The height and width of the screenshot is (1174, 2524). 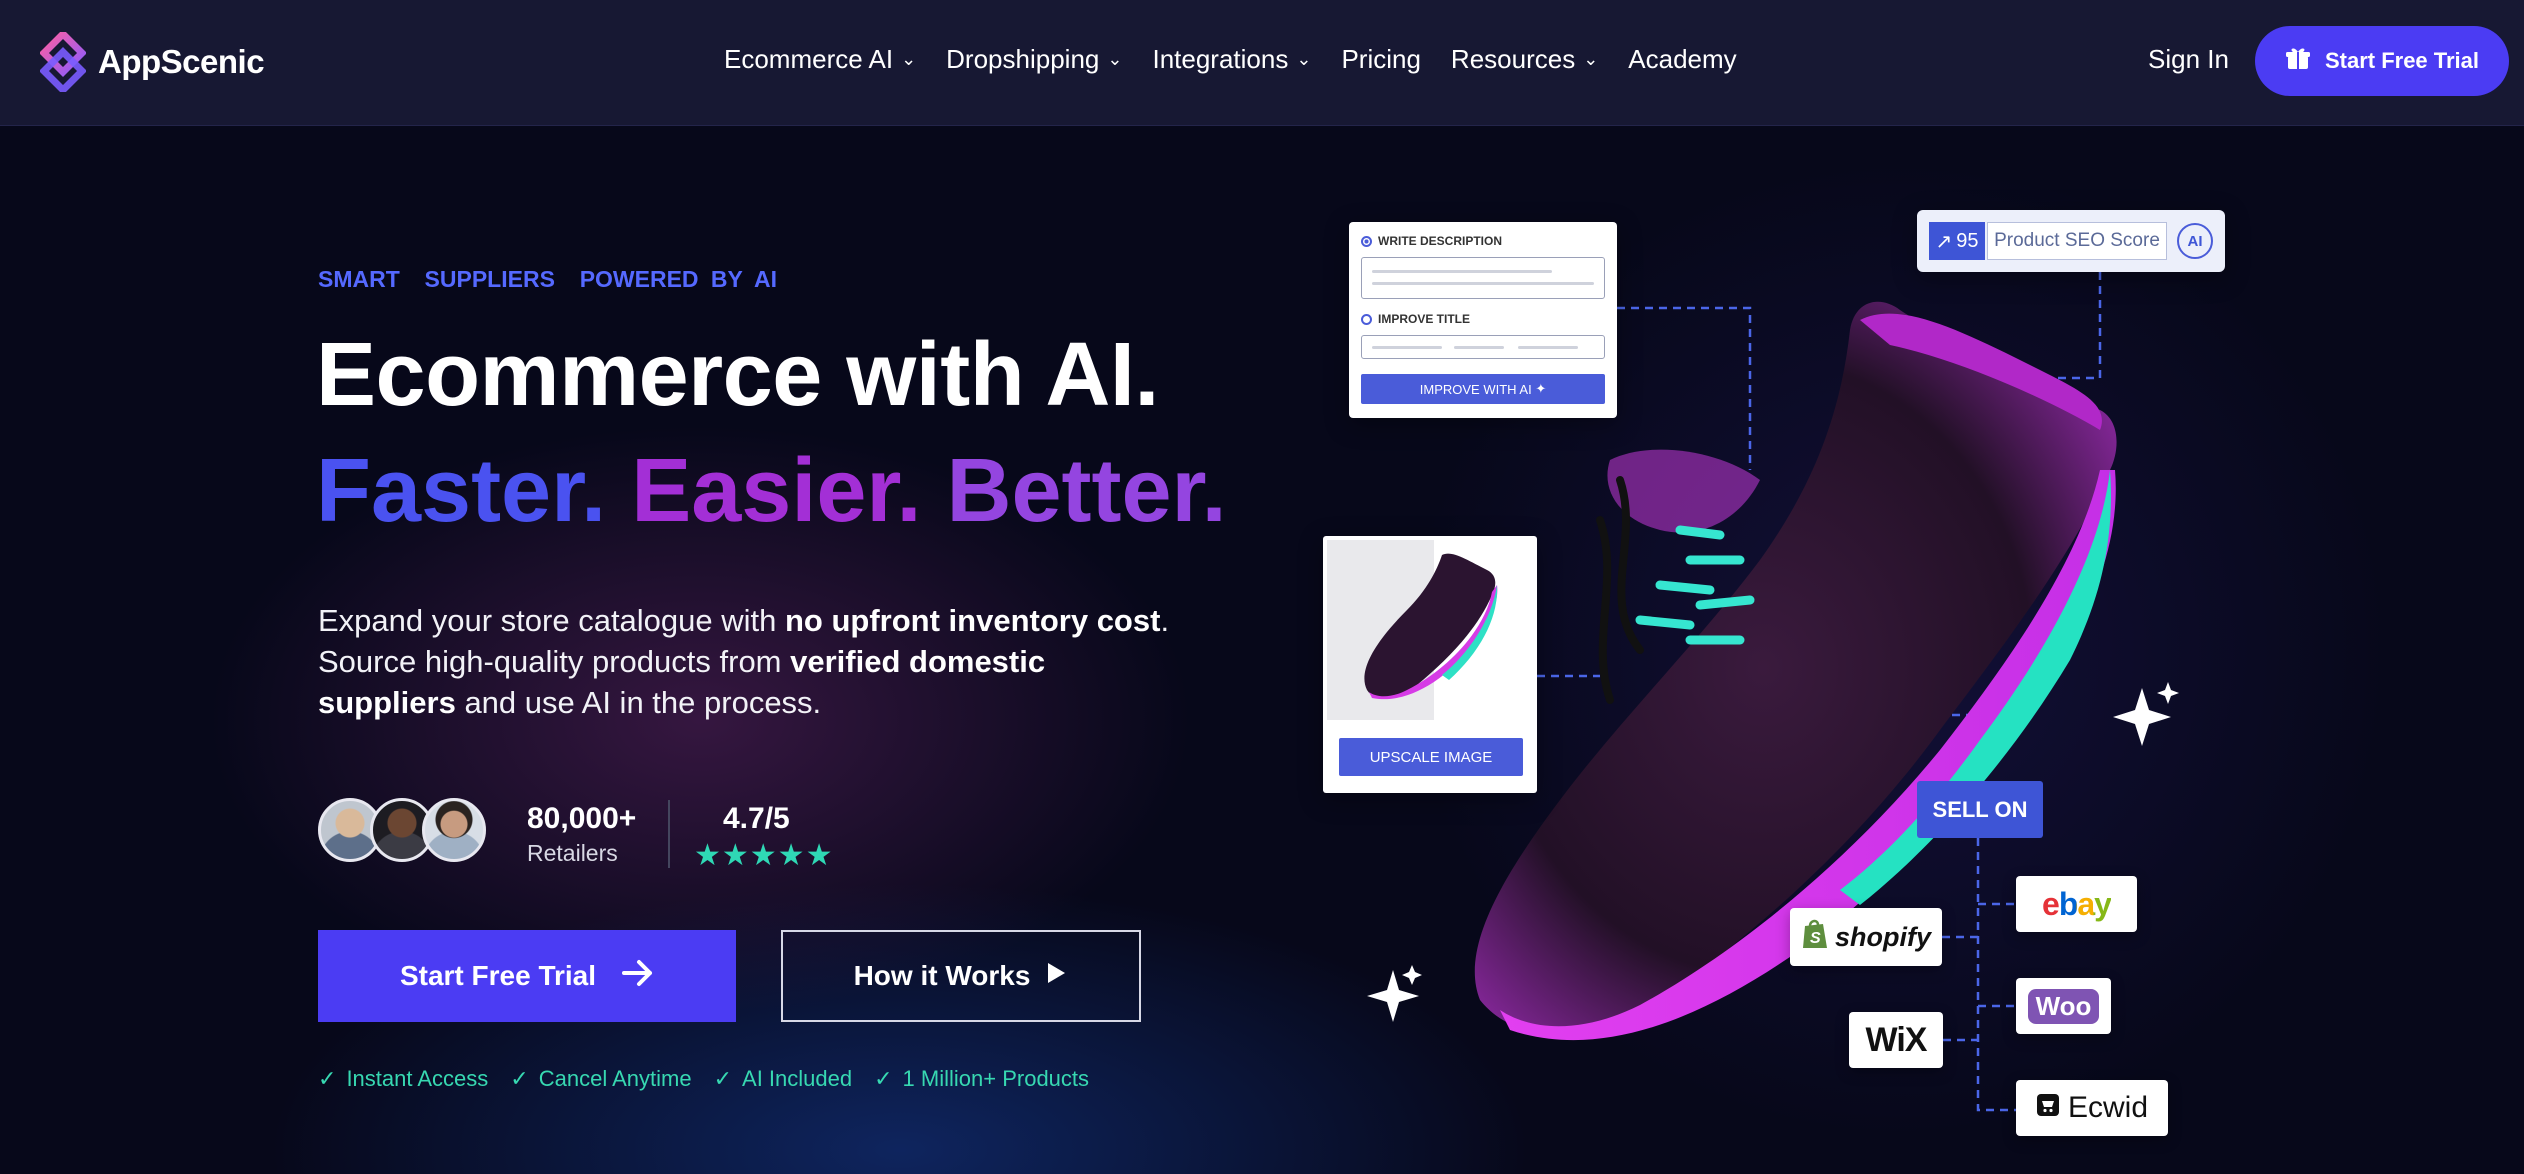 I want to click on arrow-up-right-icon: ↗, so click(x=1944, y=241).